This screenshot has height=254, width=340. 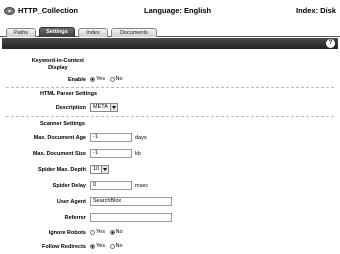 What do you see at coordinates (108, 79) in the screenshot?
I see `enable-radio-group: Yes No` at bounding box center [108, 79].